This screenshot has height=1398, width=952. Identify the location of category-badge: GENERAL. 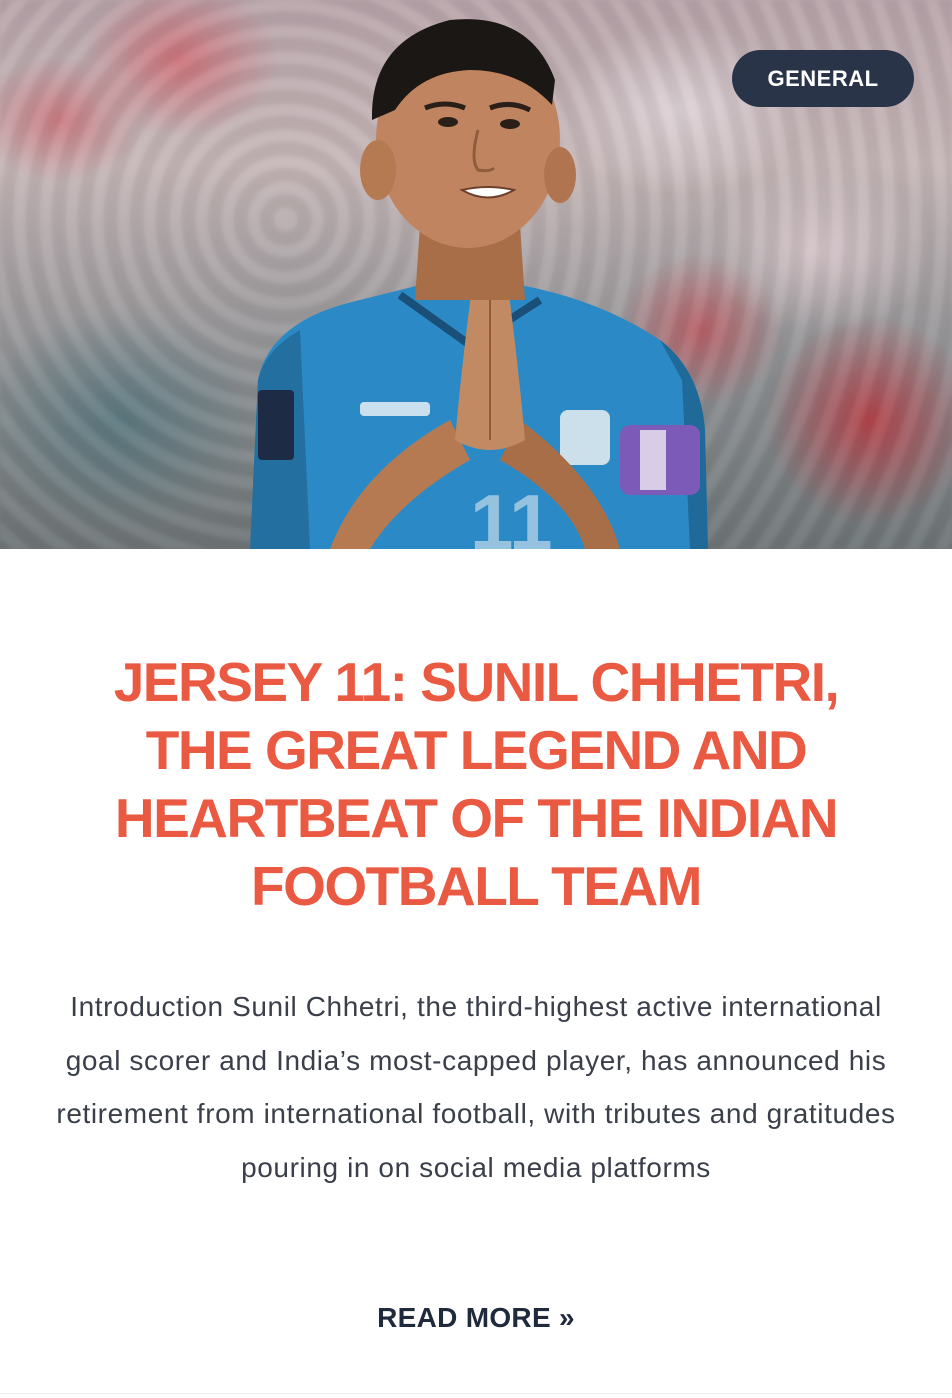
(823, 78).